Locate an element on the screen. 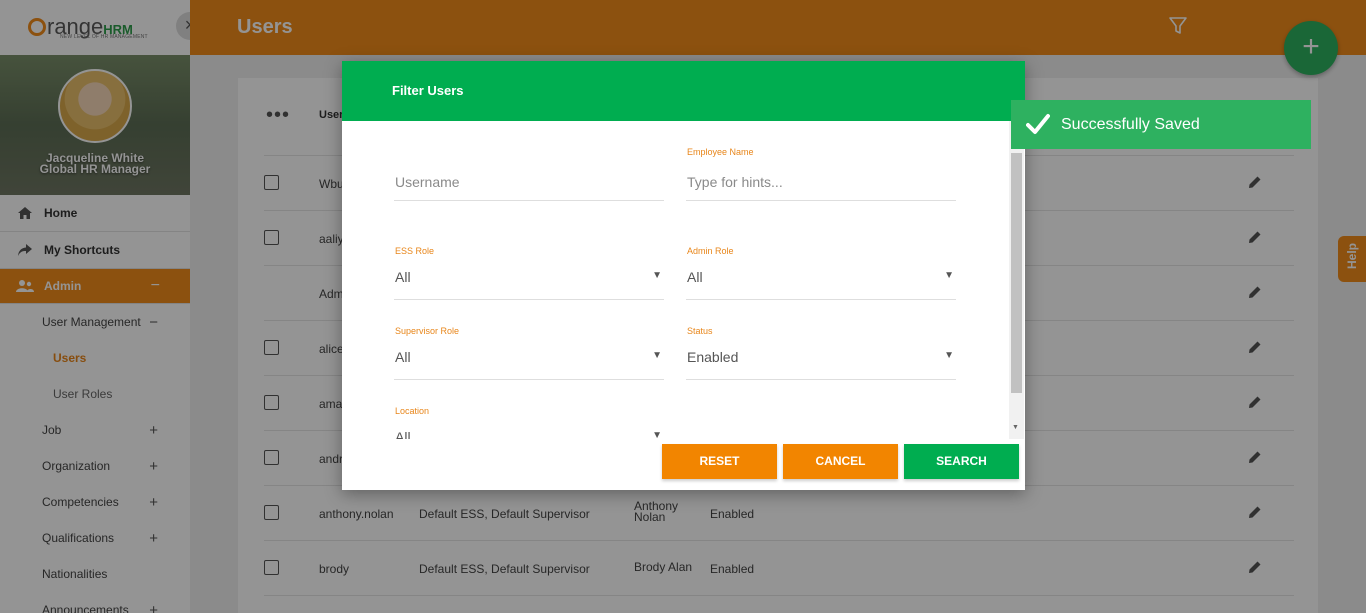 This screenshot has height=613, width=1366. username-field: Username is located at coordinates (529, 171).